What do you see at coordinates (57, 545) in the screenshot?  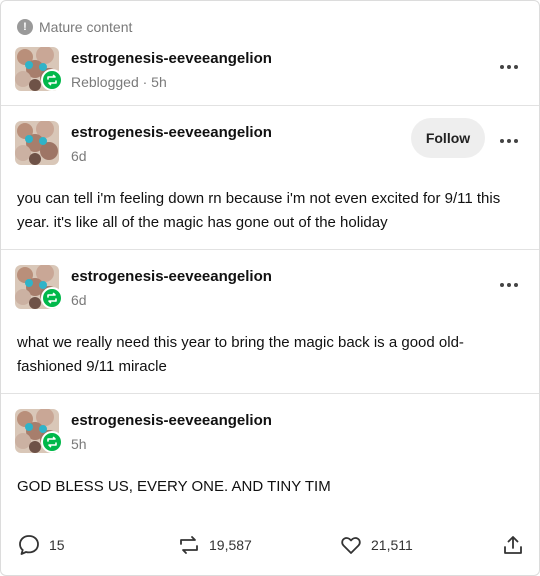 I see `reply-count: 15` at bounding box center [57, 545].